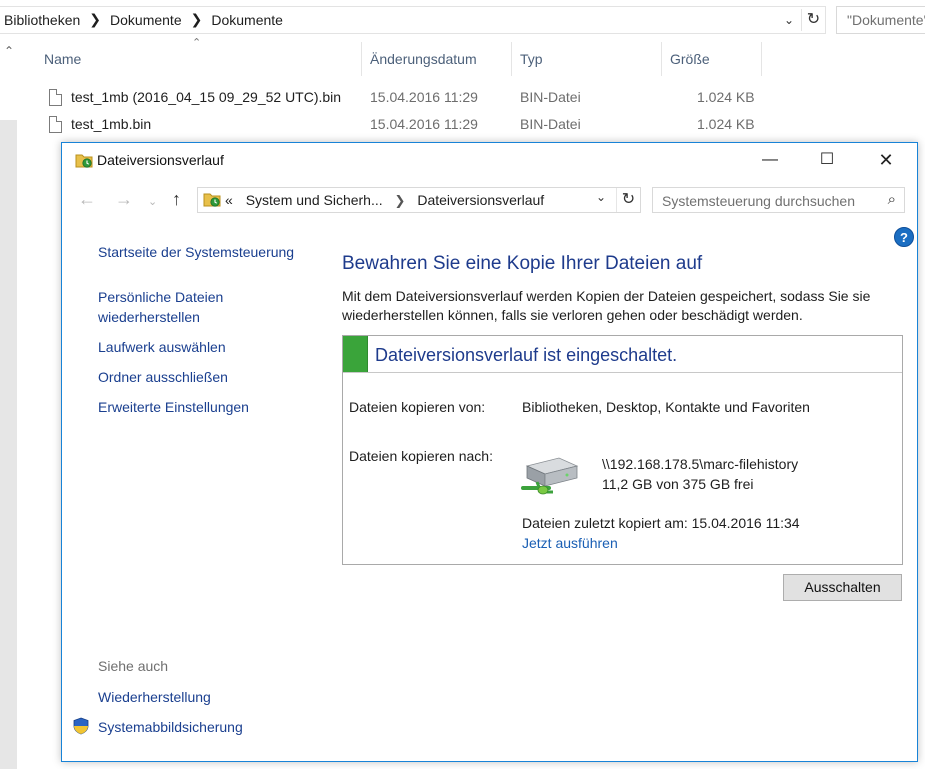 The image size is (925, 769). Describe the element at coordinates (62, 59) in the screenshot. I see `column-header-name: Name` at that location.